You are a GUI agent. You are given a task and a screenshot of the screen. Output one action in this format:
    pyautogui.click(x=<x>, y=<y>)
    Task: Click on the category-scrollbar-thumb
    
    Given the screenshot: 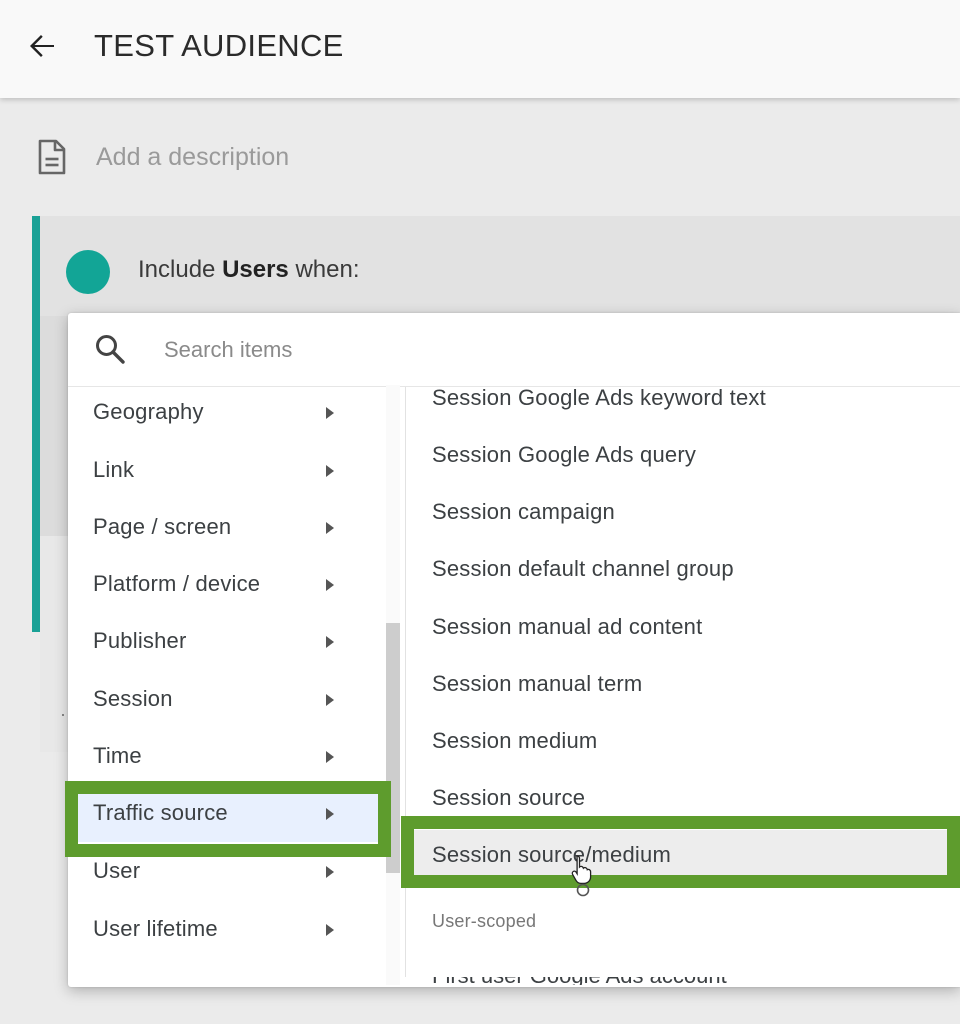 What is the action you would take?
    pyautogui.click(x=393, y=748)
    